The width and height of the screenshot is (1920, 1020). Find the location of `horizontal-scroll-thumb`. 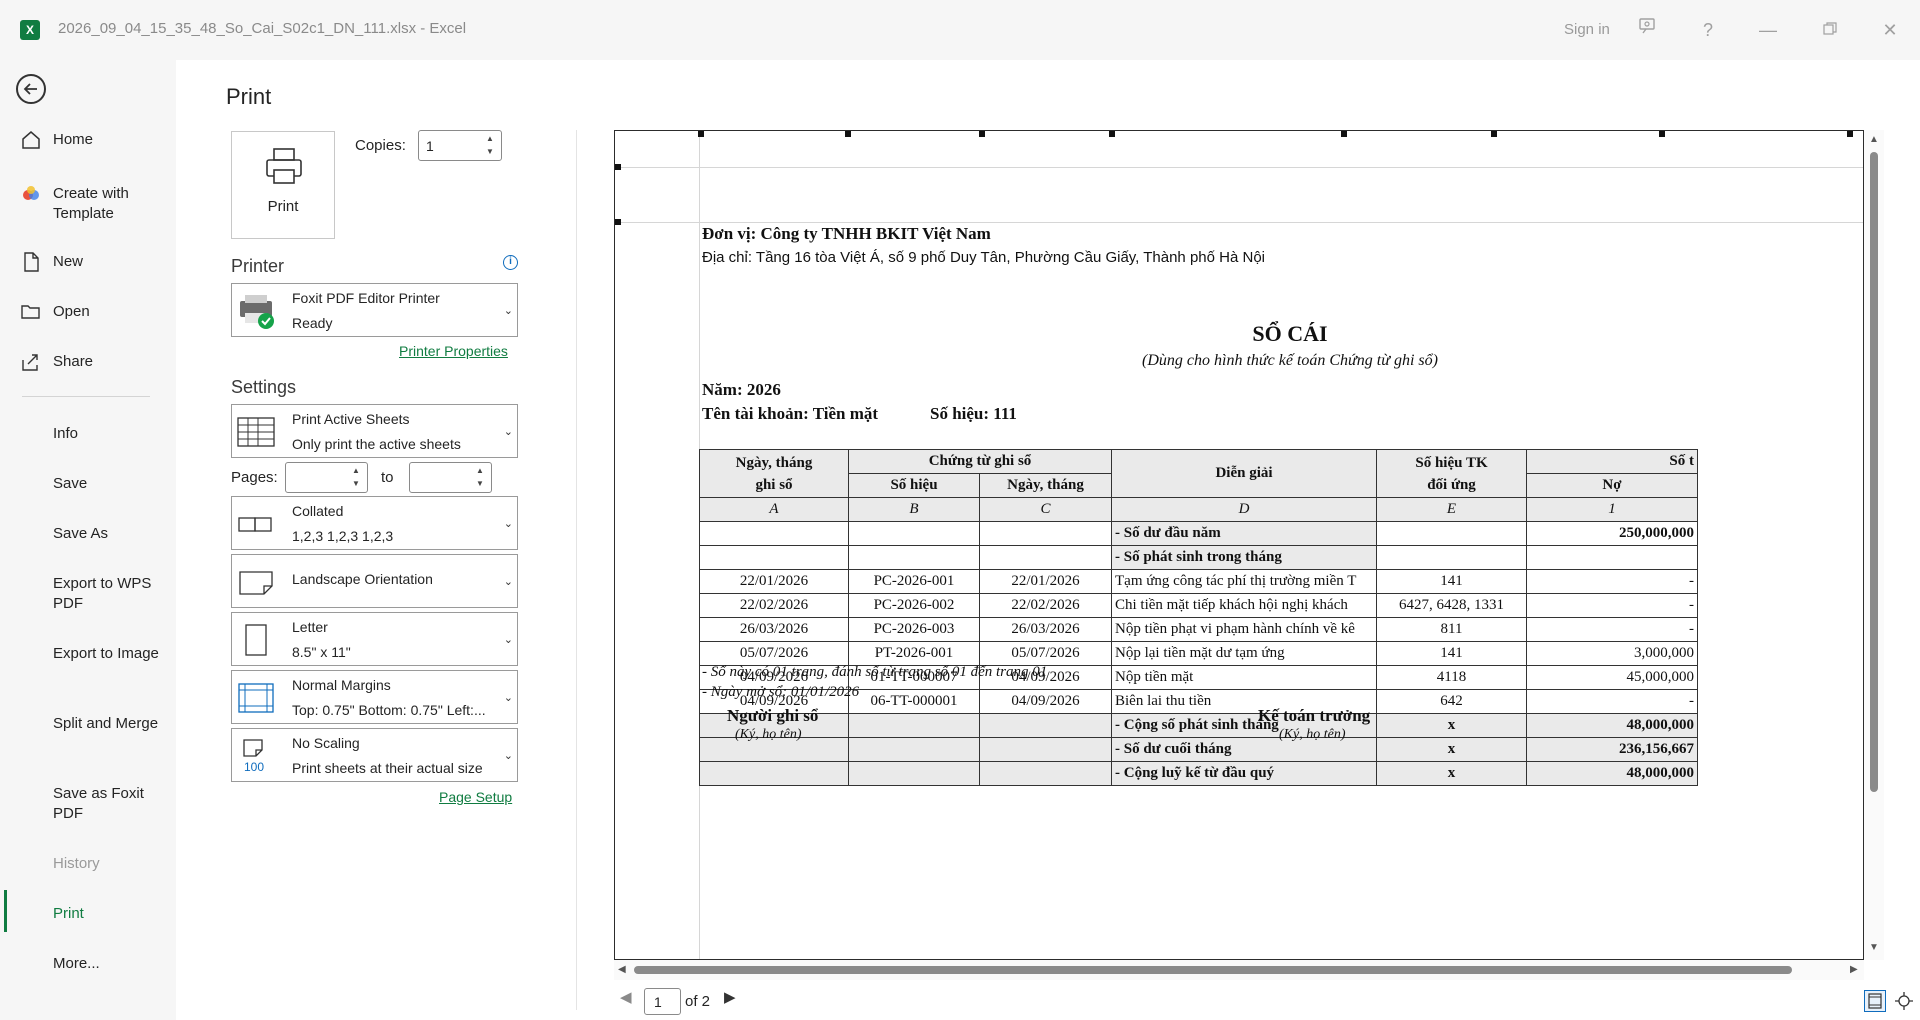

horizontal-scroll-thumb is located at coordinates (1213, 970).